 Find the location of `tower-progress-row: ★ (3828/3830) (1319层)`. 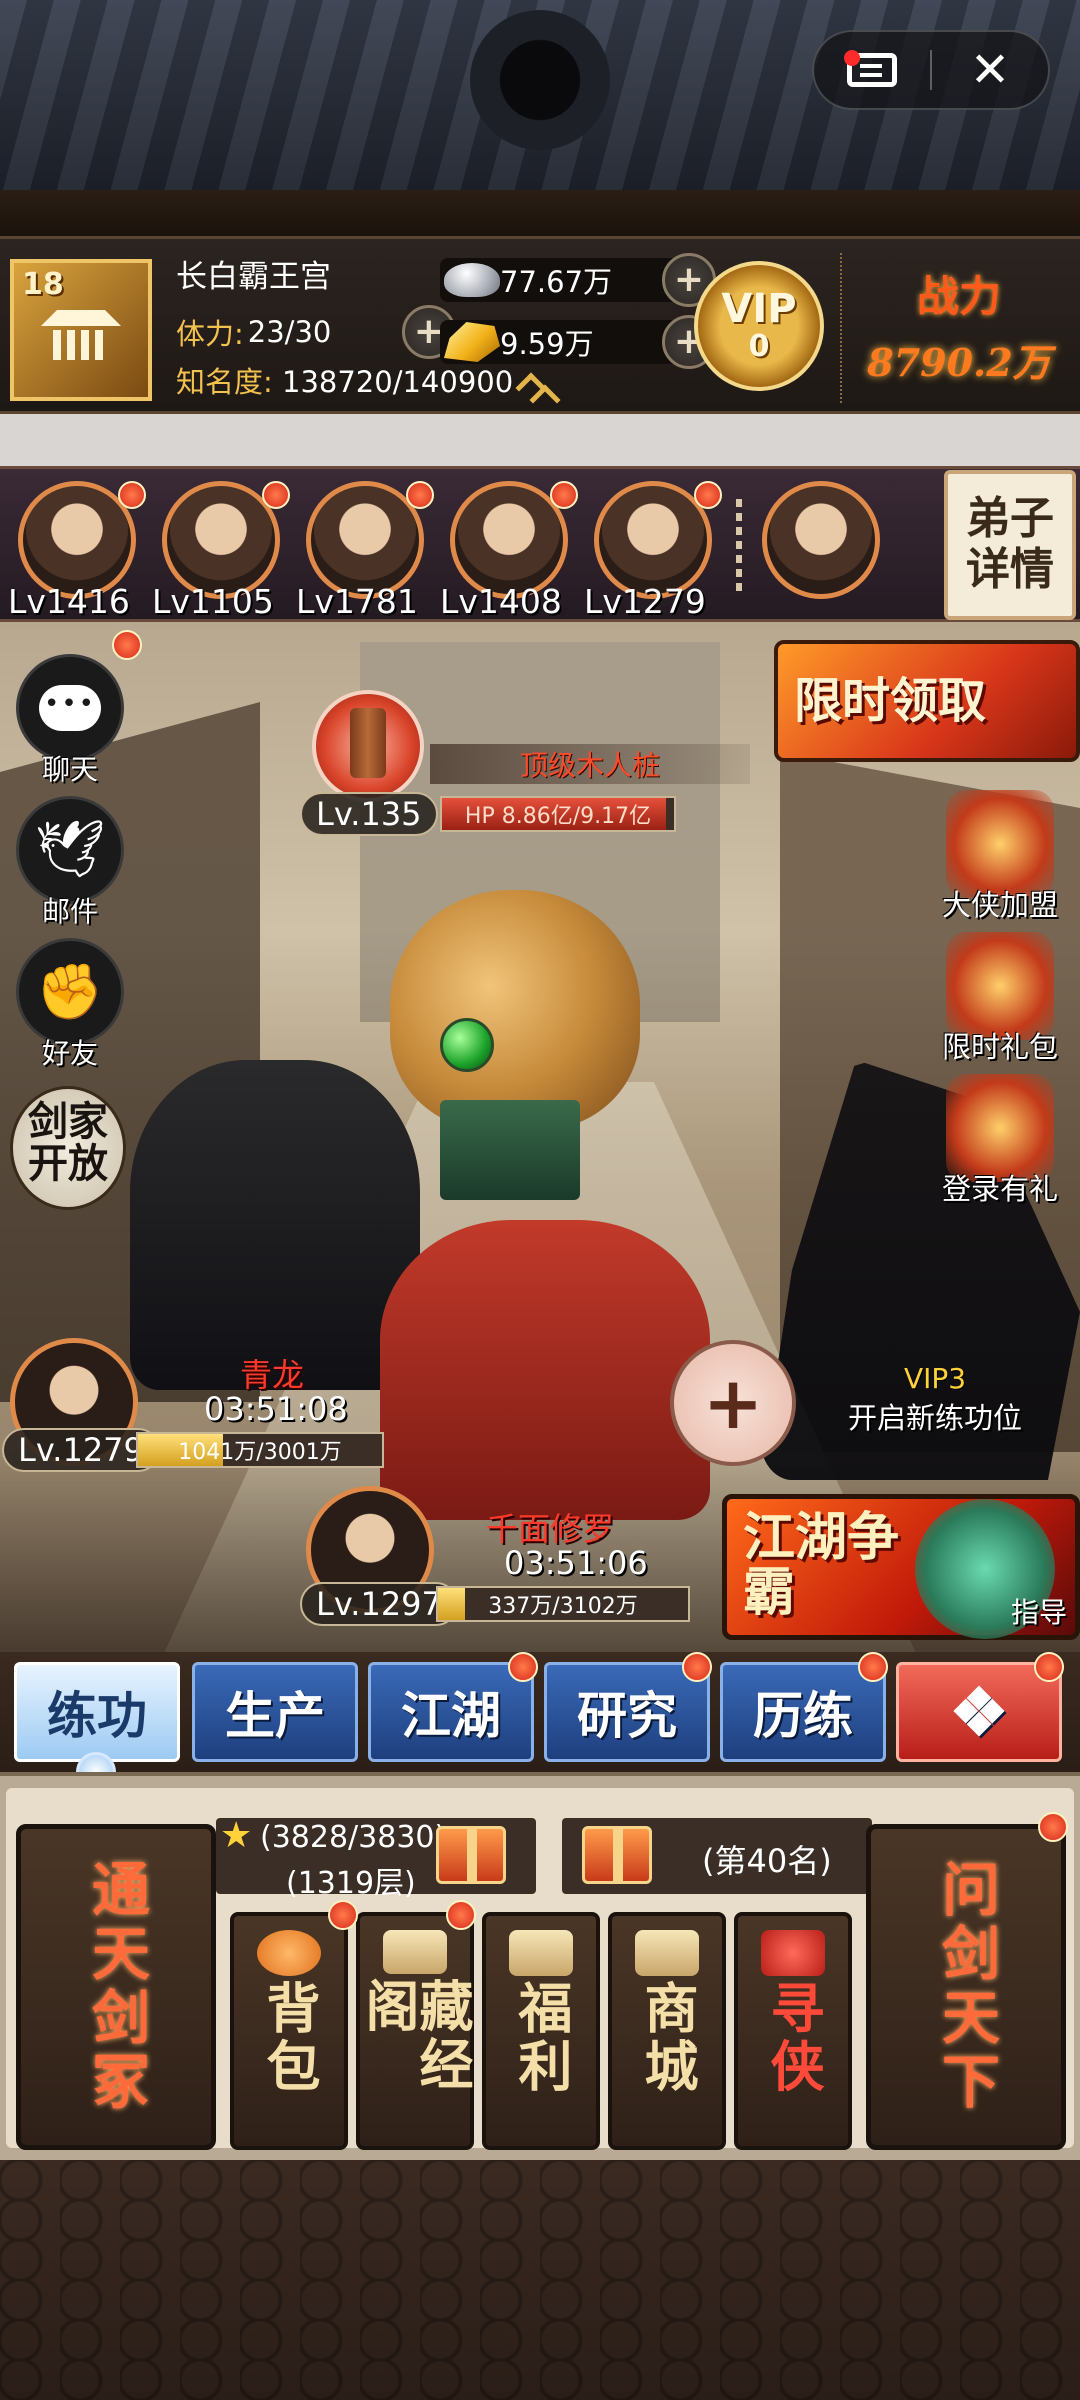

tower-progress-row: ★ (3828/3830) (1319层) is located at coordinates (376, 1858).